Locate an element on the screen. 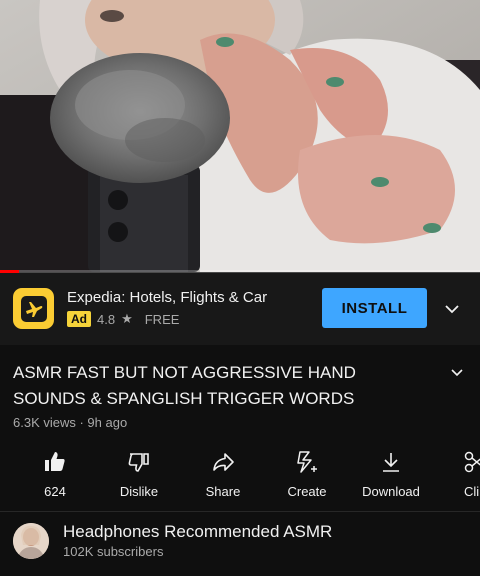  ad-badge: Ad is located at coordinates (79, 319).